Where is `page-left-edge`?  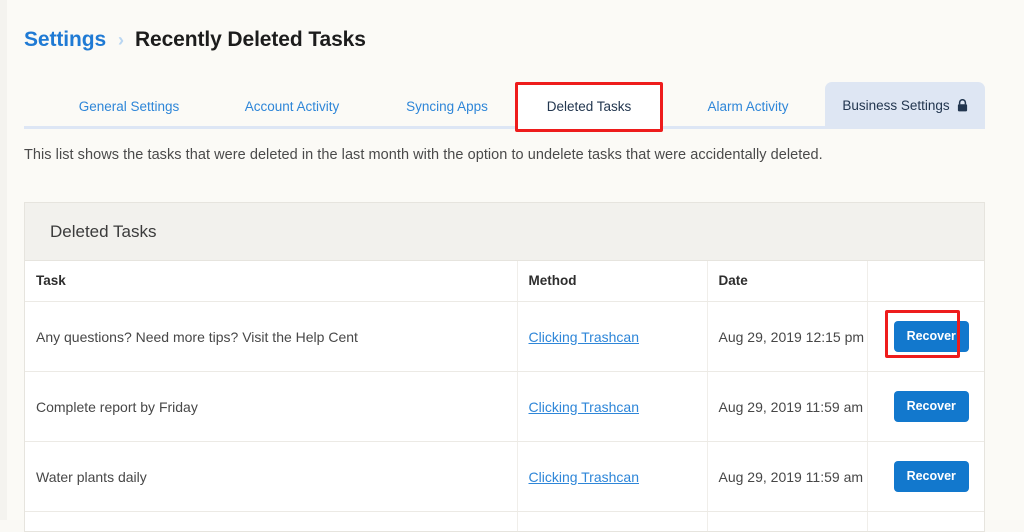
page-left-edge is located at coordinates (3, 260).